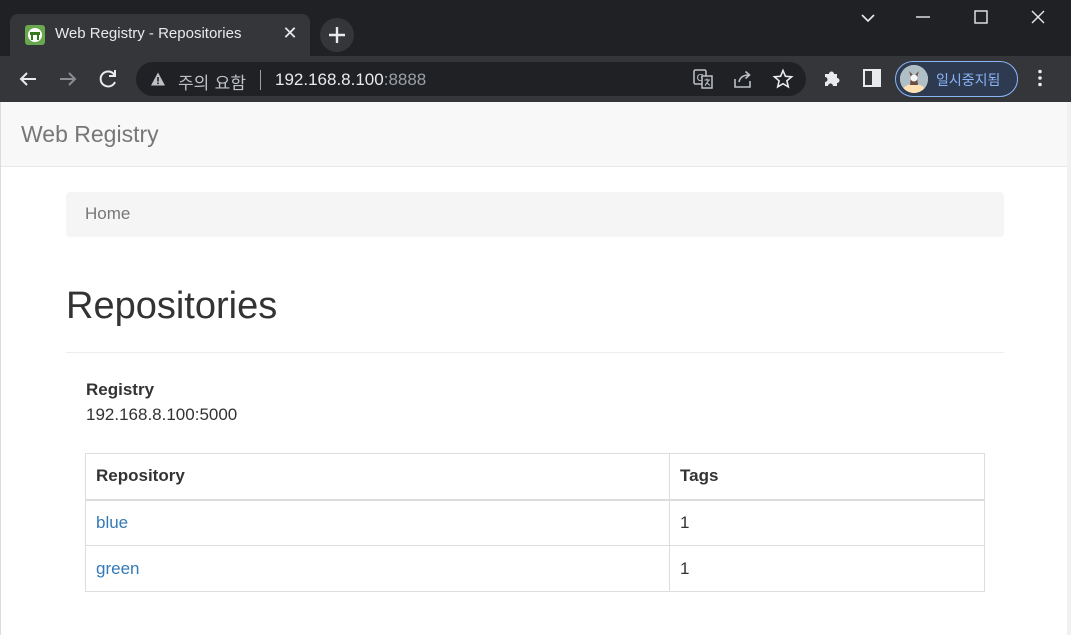 This screenshot has width=1071, height=635. I want to click on address-separator, so click(260, 80).